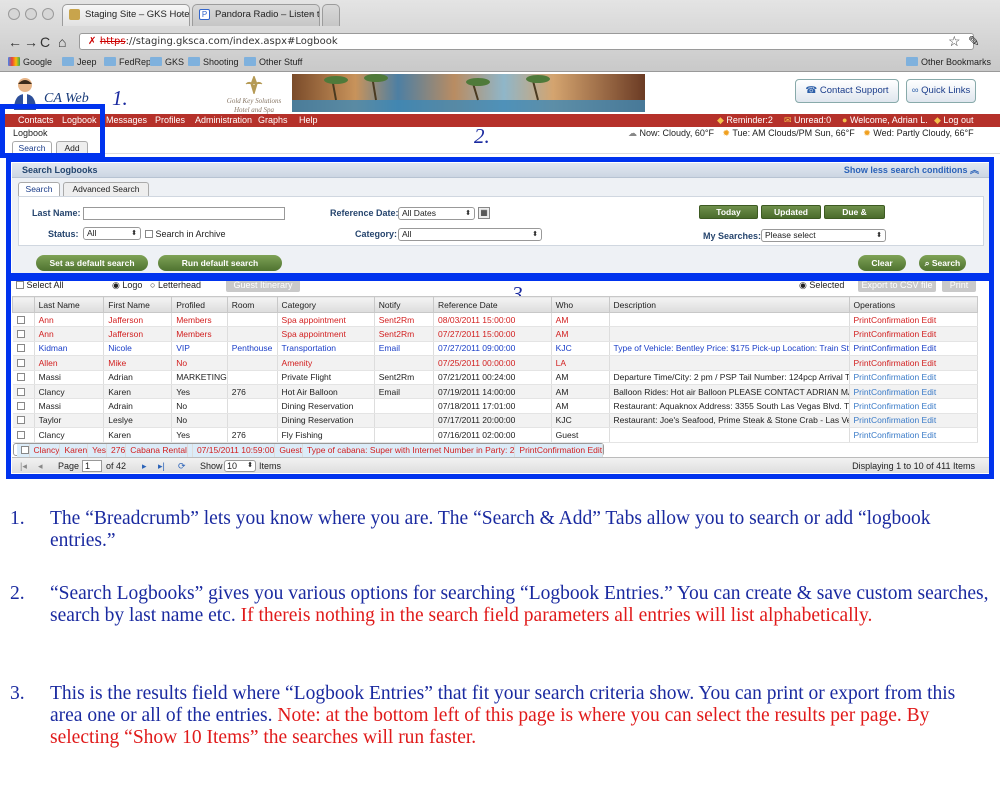 This screenshot has width=1000, height=798. What do you see at coordinates (946, 90) in the screenshot?
I see `quick-links-label: Quick Links` at bounding box center [946, 90].